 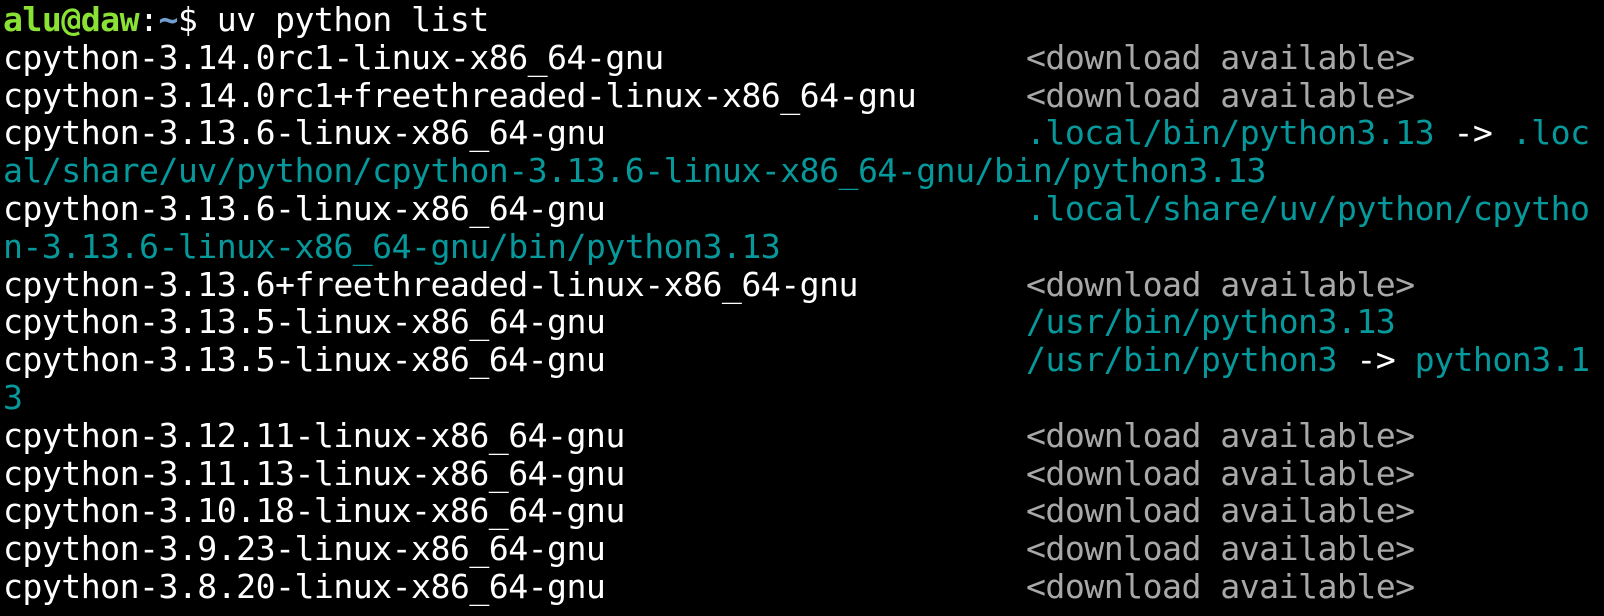 I want to click on command-text: uv python list, so click(x=353, y=19).